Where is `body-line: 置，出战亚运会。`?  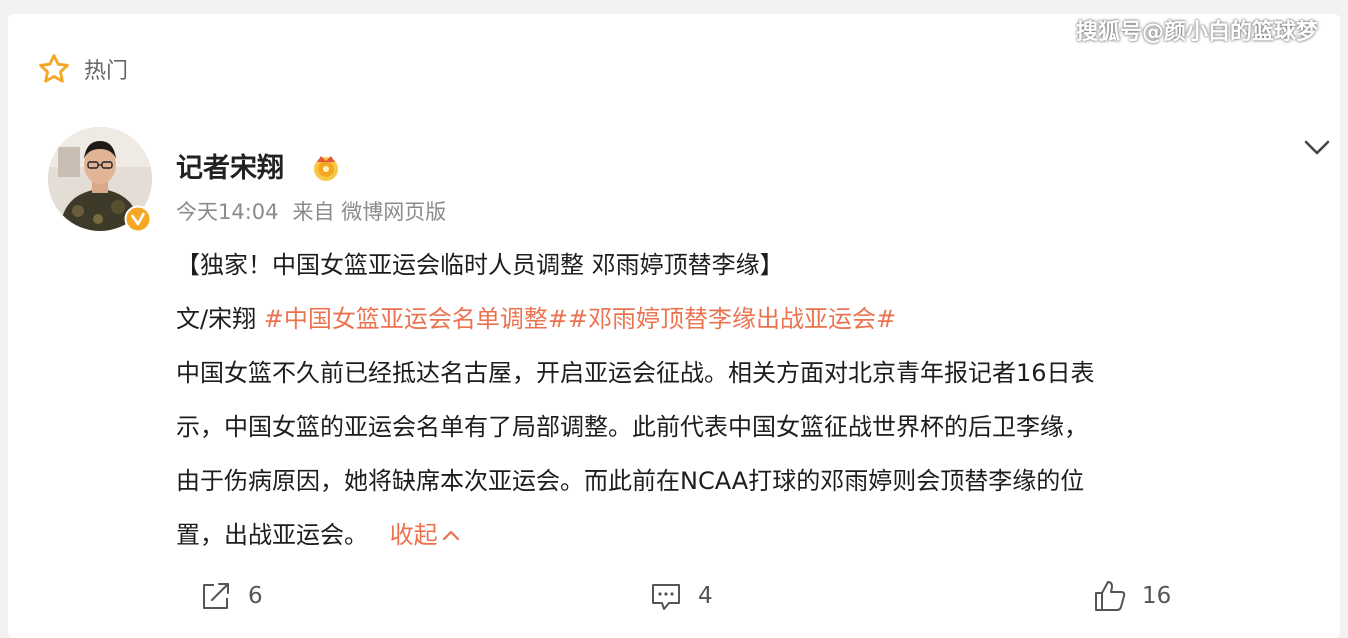
body-line: 置，出战亚运会。 is located at coordinates (272, 535).